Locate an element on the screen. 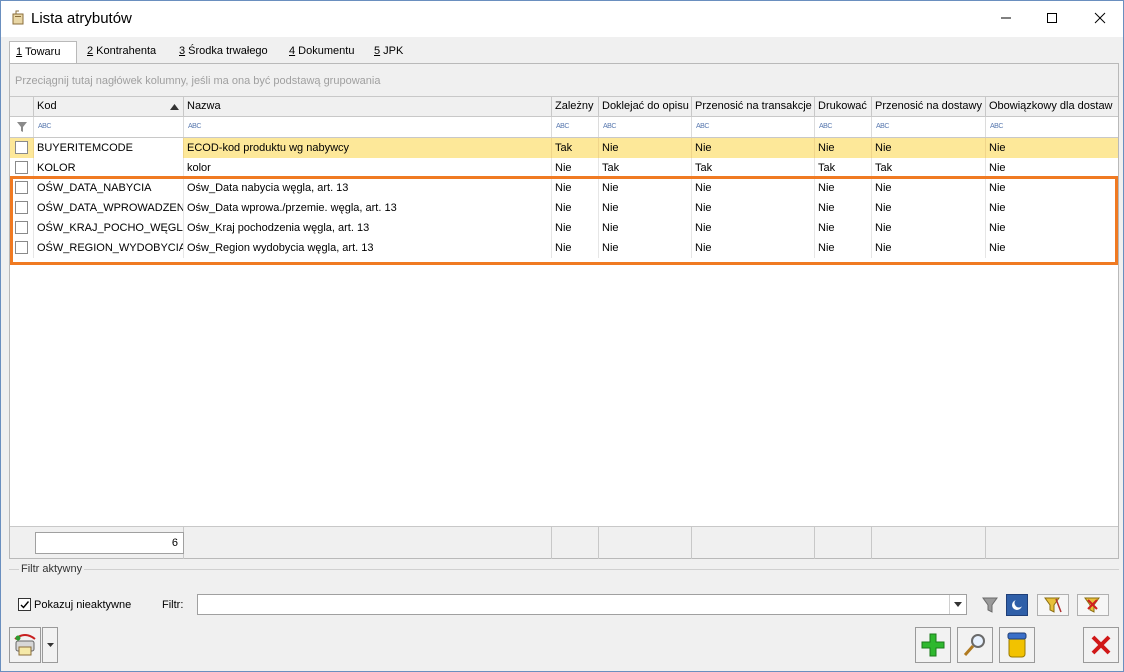 Image resolution: width=1124 pixels, height=672 pixels. filter-dropdown-button is located at coordinates (957, 604).